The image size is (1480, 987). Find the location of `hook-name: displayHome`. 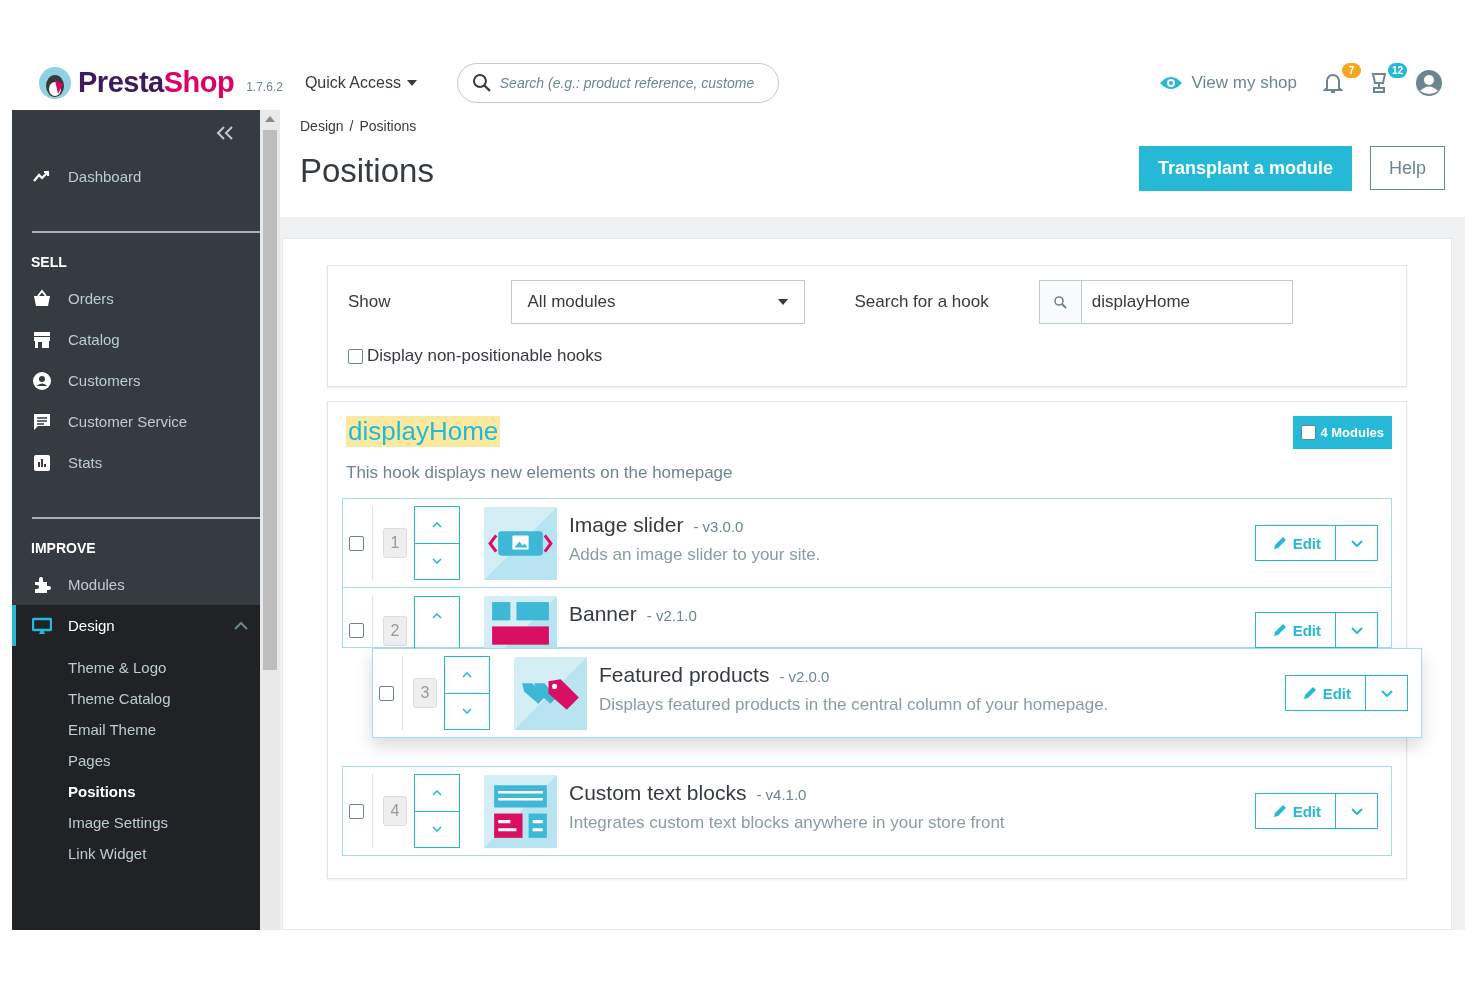

hook-name: displayHome is located at coordinates (423, 431).